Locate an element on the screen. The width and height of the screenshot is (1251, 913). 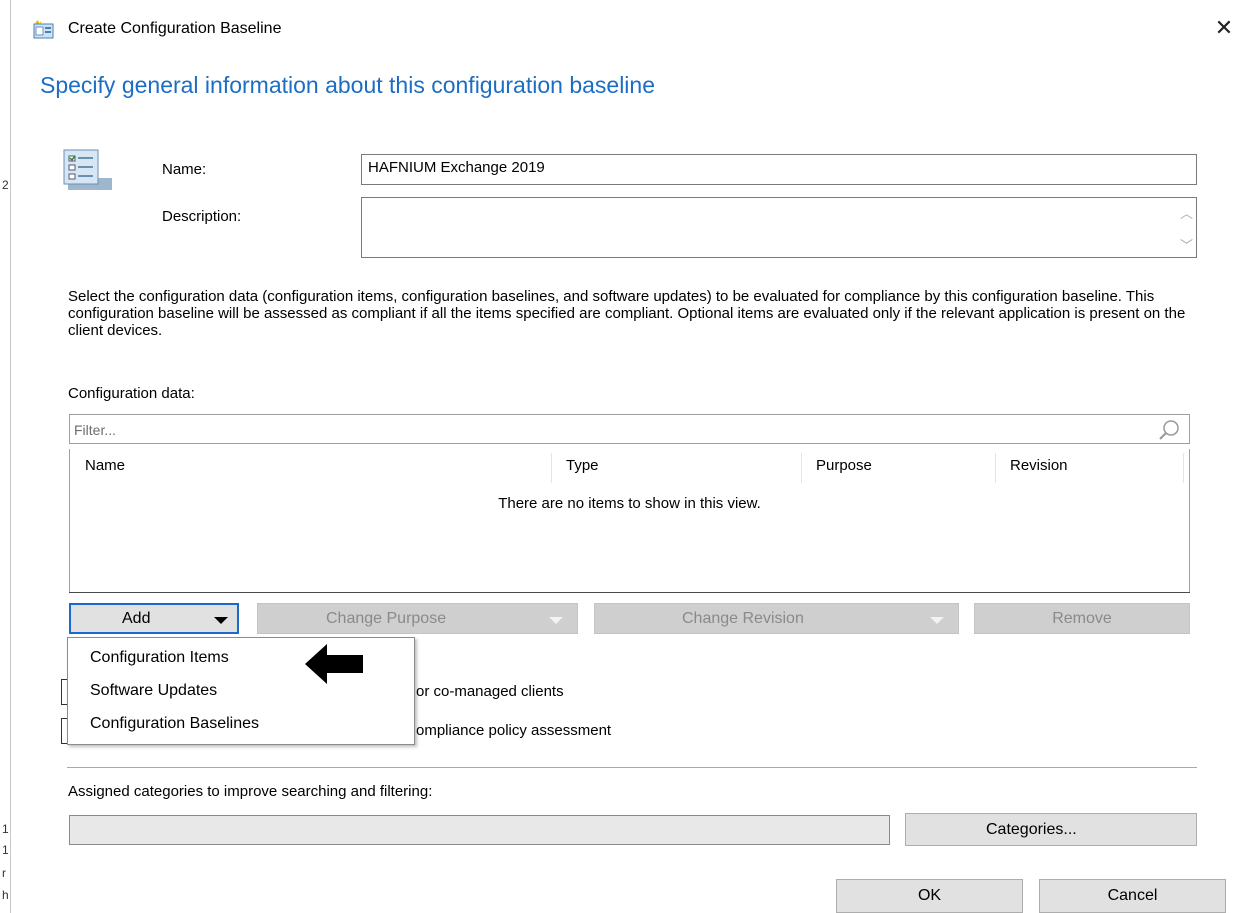
annotation-arrow-icon is located at coordinates (334, 664).